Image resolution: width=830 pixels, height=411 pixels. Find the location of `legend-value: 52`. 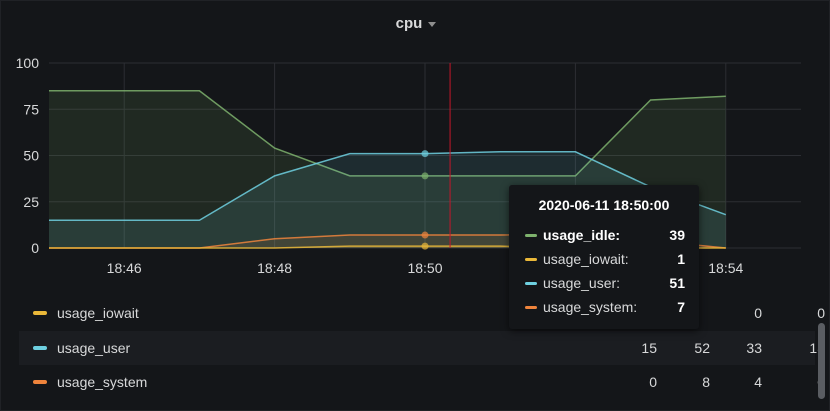

legend-value: 52 is located at coordinates (702, 348).